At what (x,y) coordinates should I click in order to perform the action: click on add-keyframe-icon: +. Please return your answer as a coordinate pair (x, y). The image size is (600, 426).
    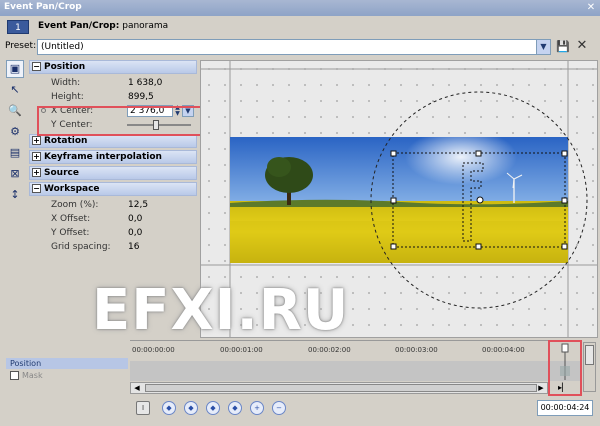
    Looking at the image, I should click on (257, 408).